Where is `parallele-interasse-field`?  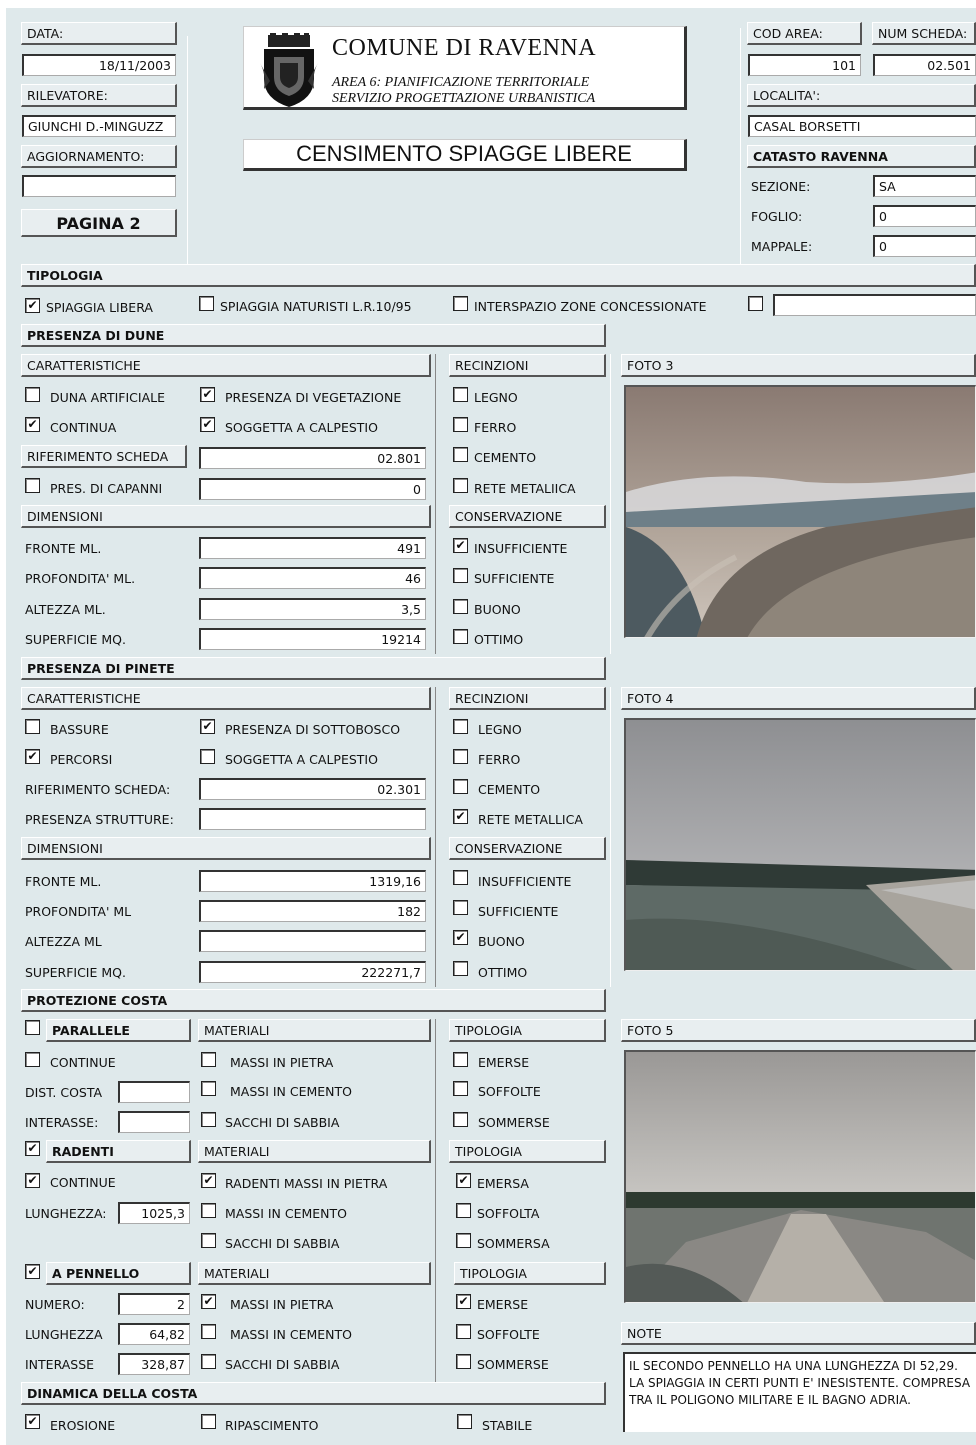 parallele-interasse-field is located at coordinates (154, 1122).